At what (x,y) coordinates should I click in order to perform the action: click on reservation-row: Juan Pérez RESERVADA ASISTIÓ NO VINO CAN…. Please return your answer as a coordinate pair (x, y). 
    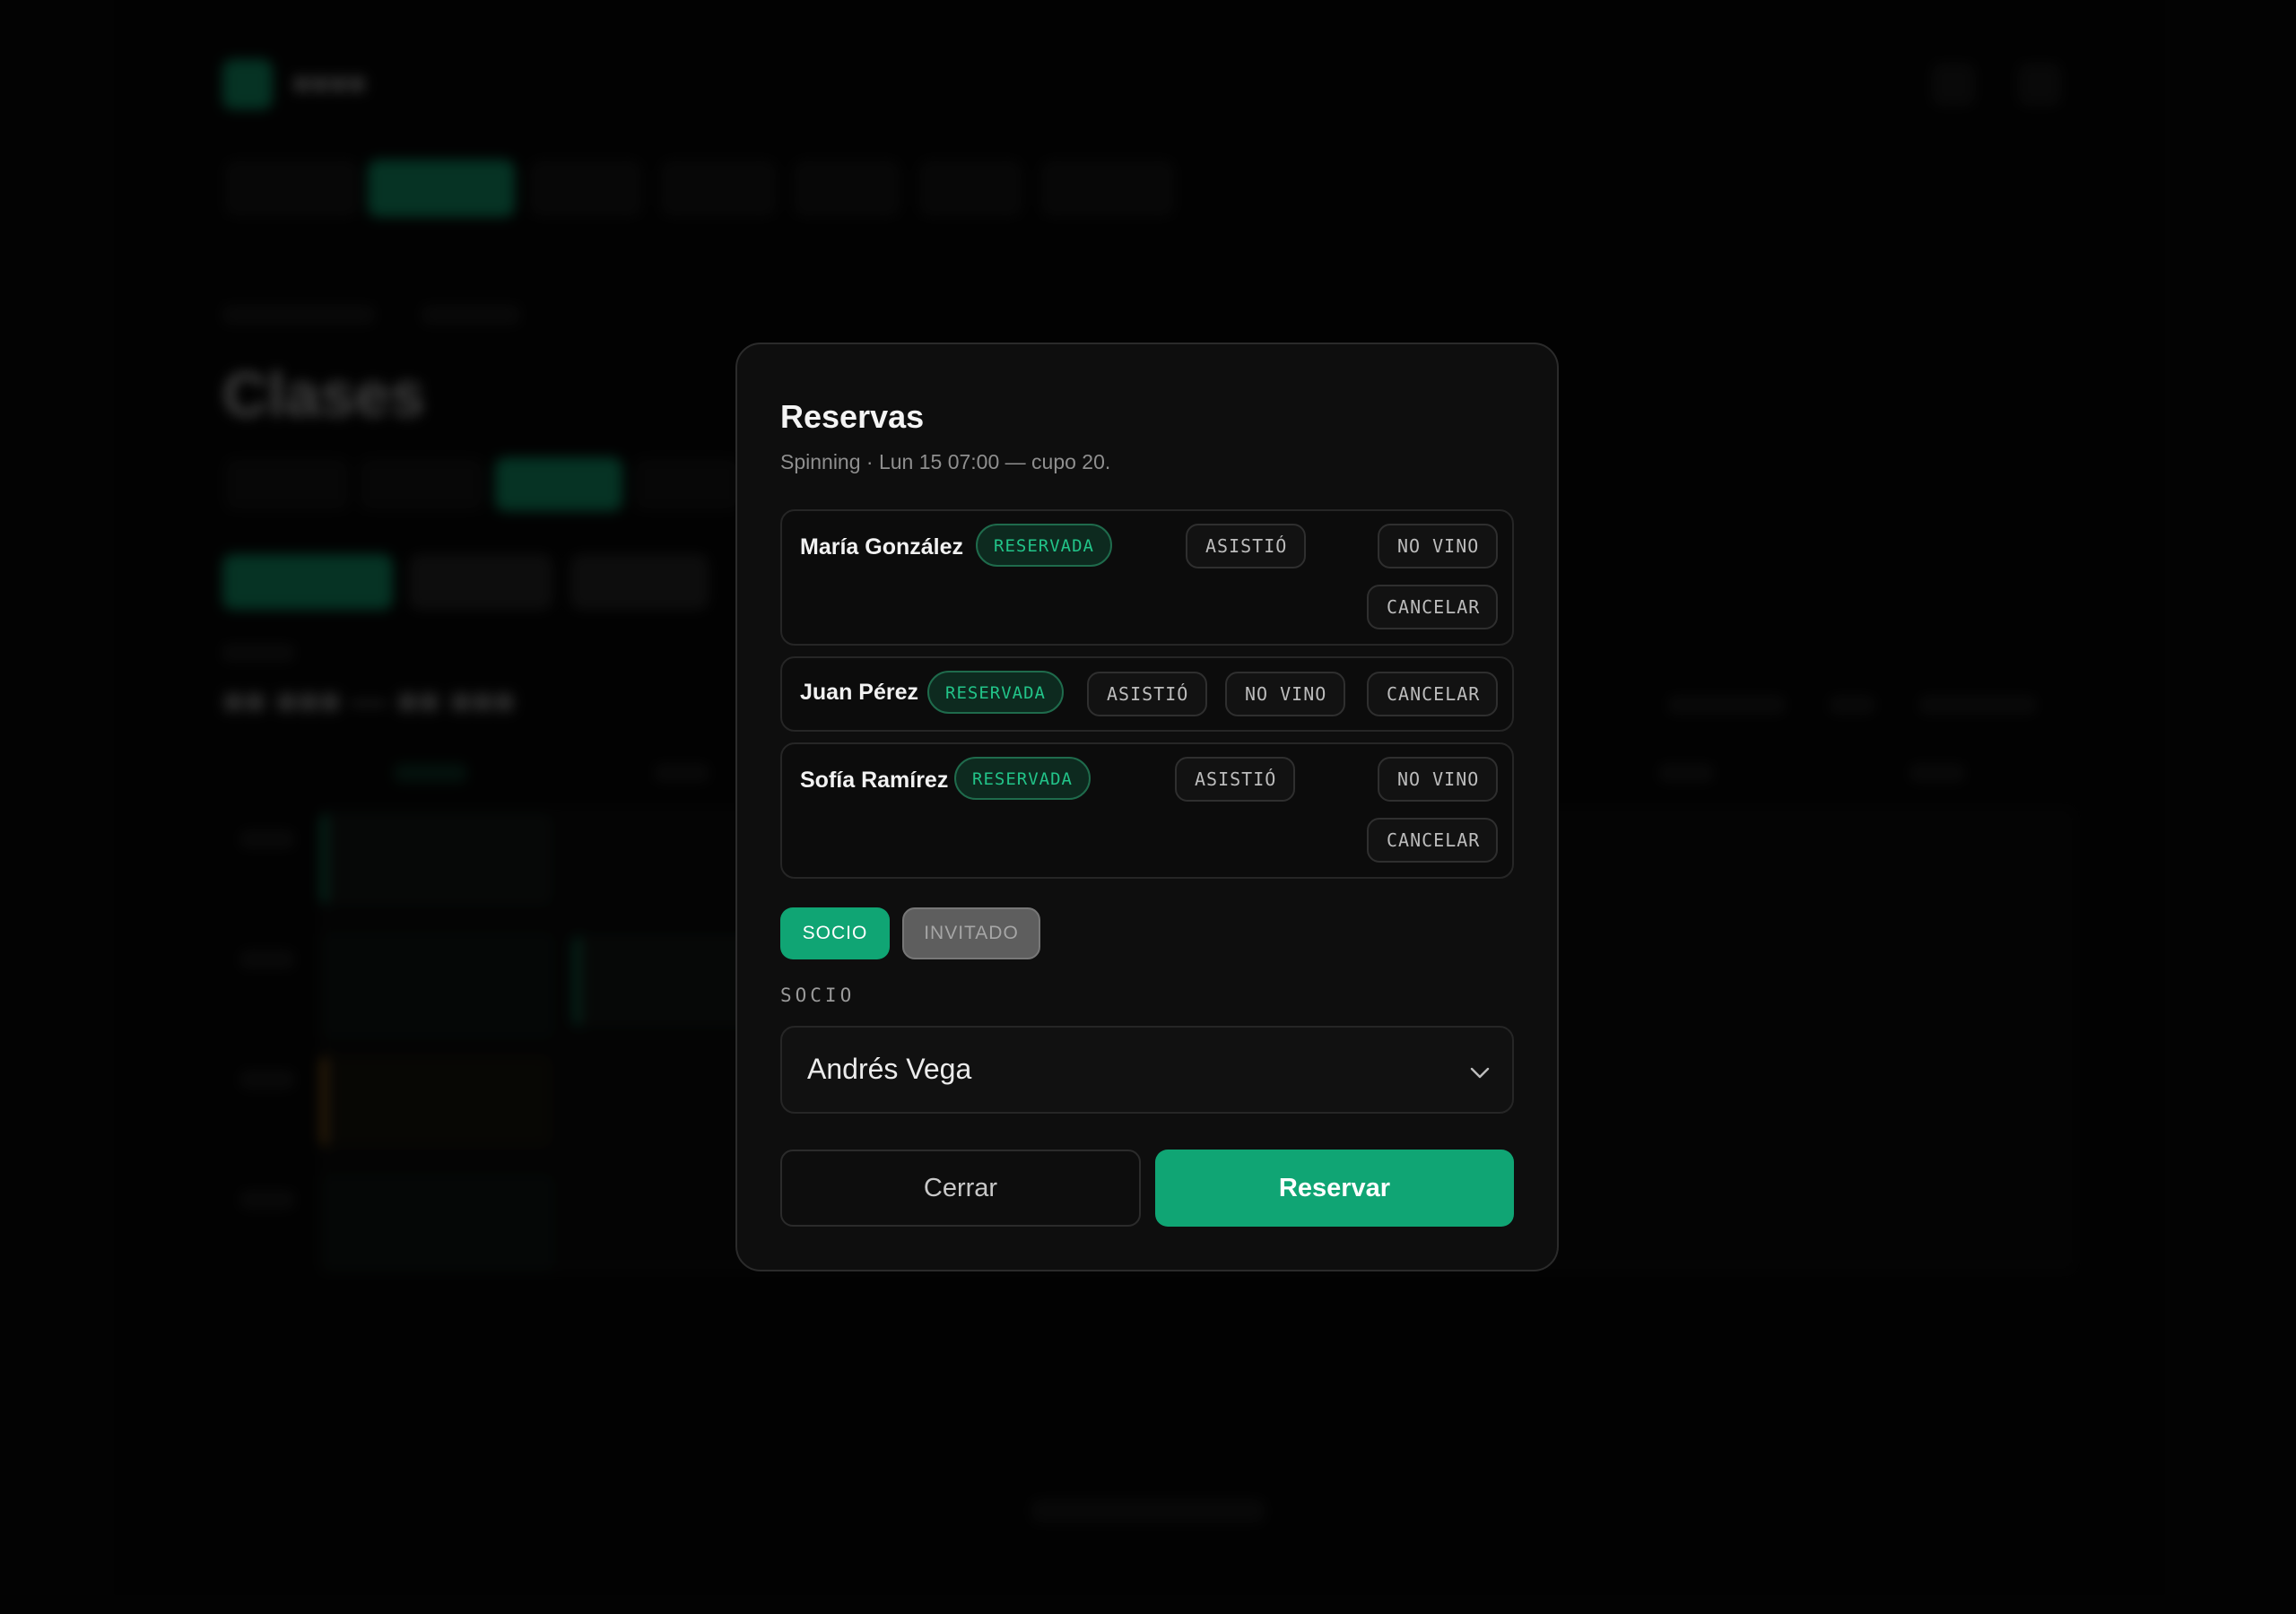
    Looking at the image, I should click on (1147, 694).